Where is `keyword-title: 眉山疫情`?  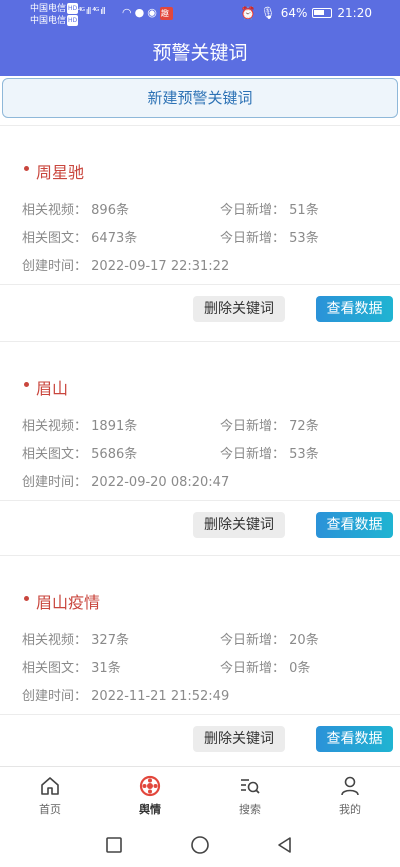
keyword-title: 眉山疫情 is located at coordinates (68, 602).